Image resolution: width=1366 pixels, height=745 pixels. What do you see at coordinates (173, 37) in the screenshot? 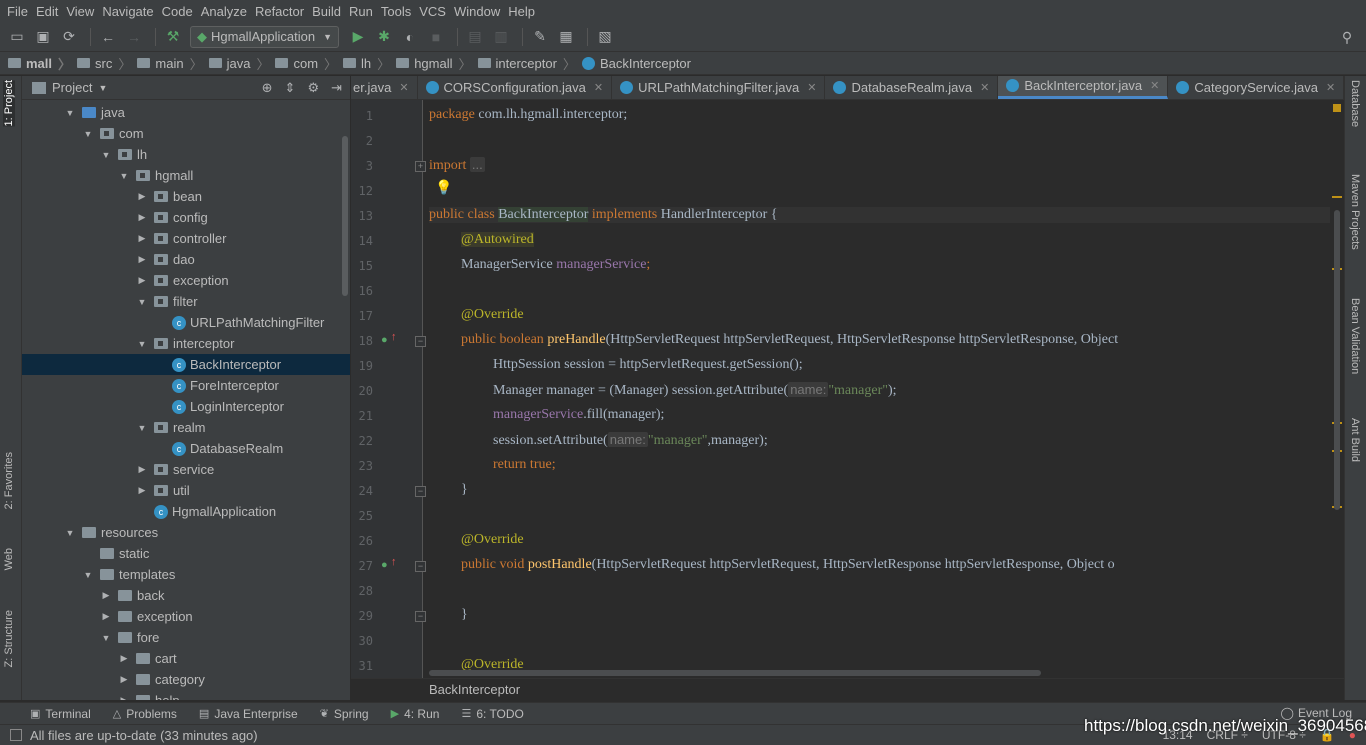
I see `build-hammer-icon: ⚒` at bounding box center [173, 37].